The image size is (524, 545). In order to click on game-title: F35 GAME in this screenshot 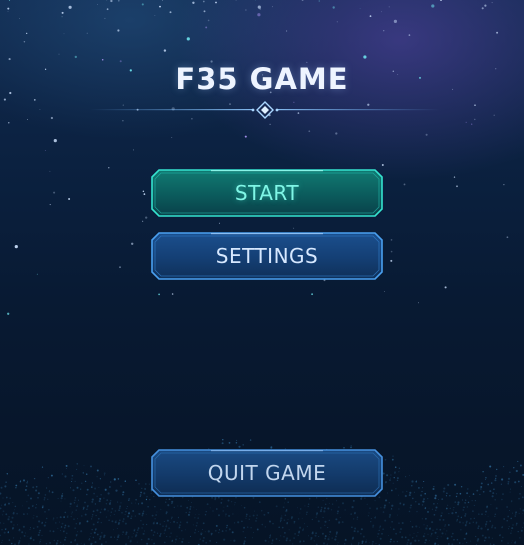, I will do `click(262, 79)`.